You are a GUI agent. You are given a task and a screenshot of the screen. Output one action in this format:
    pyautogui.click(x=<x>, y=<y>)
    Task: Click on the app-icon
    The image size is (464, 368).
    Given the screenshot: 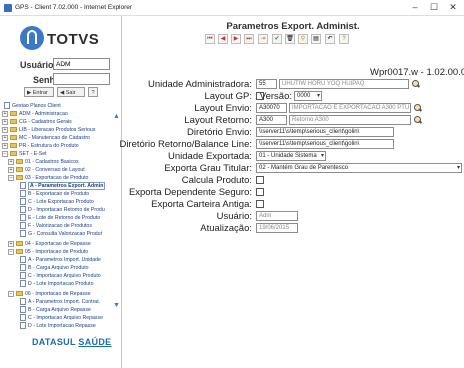 What is the action you would take?
    pyautogui.click(x=8, y=8)
    